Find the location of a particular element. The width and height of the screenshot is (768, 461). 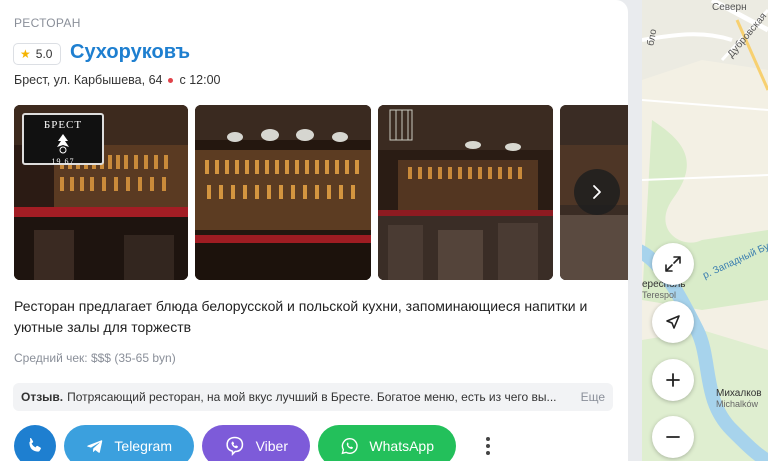

address-text: Брест, ул. Карбышева, 64 is located at coordinates (88, 80).